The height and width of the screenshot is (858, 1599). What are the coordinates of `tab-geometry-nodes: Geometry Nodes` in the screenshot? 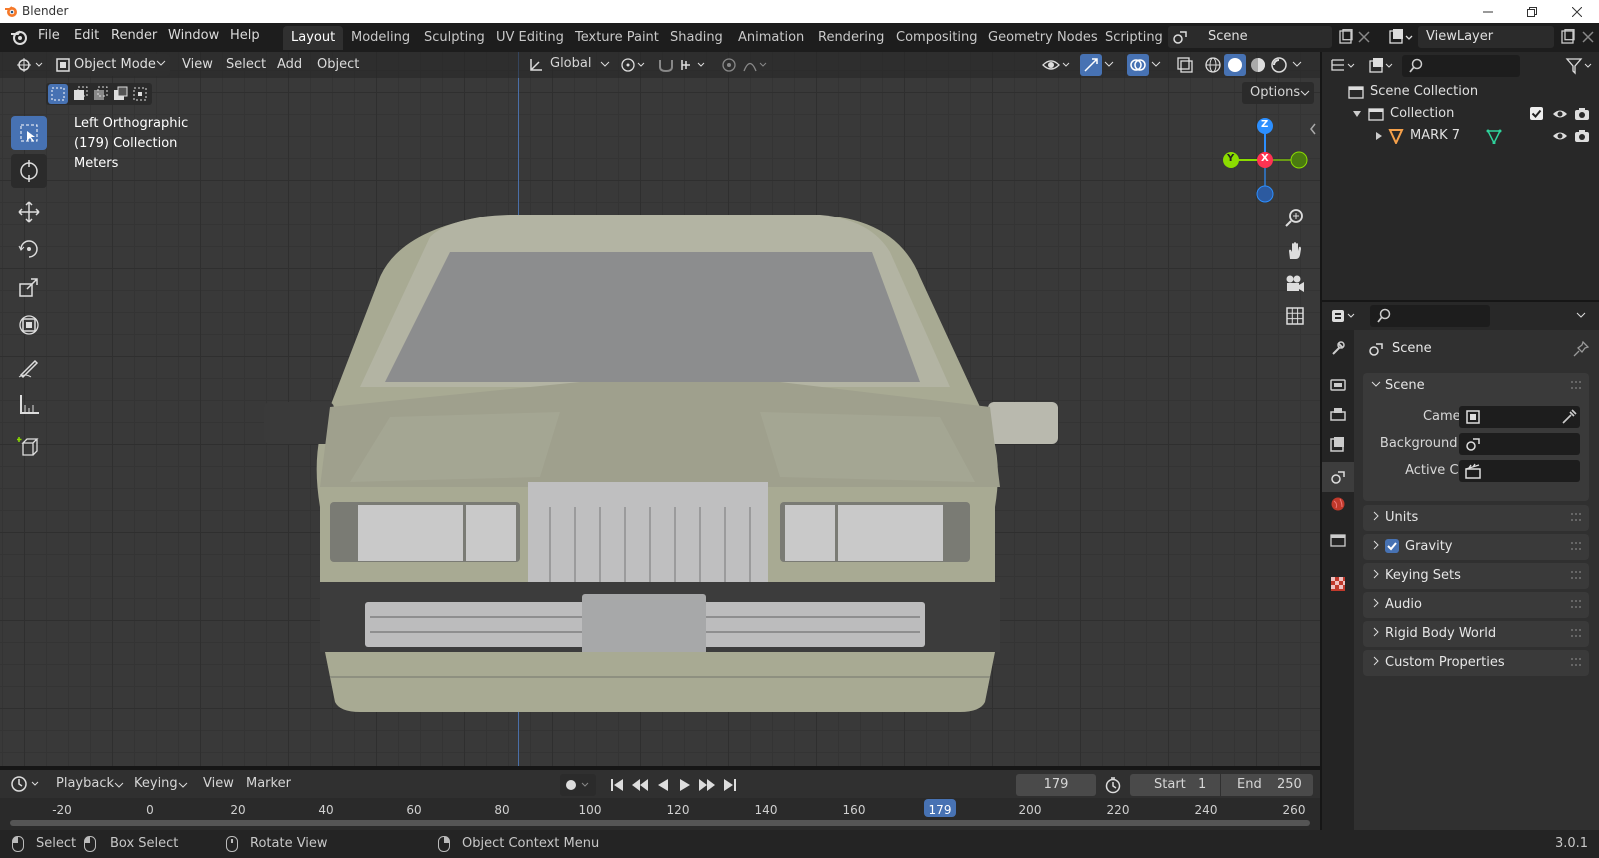 It's located at (1043, 38).